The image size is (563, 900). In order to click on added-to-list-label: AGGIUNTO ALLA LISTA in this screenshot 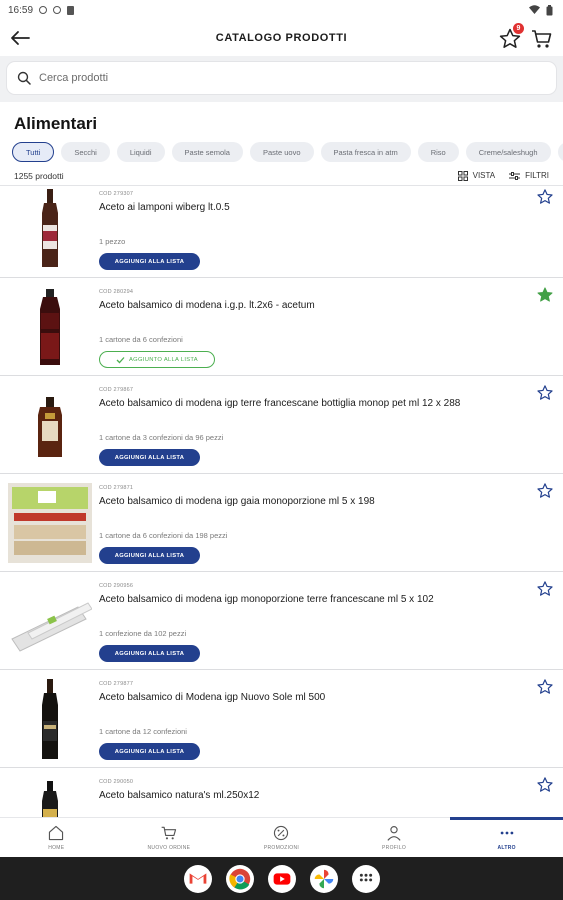, I will do `click(163, 359)`.